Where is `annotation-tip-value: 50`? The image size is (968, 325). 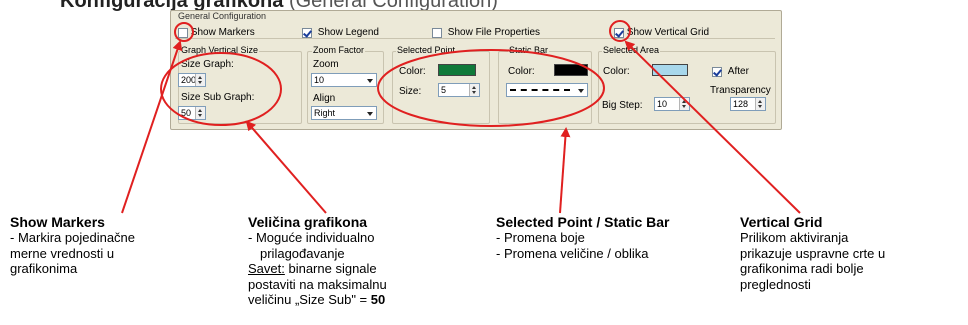 annotation-tip-value: 50 is located at coordinates (378, 299).